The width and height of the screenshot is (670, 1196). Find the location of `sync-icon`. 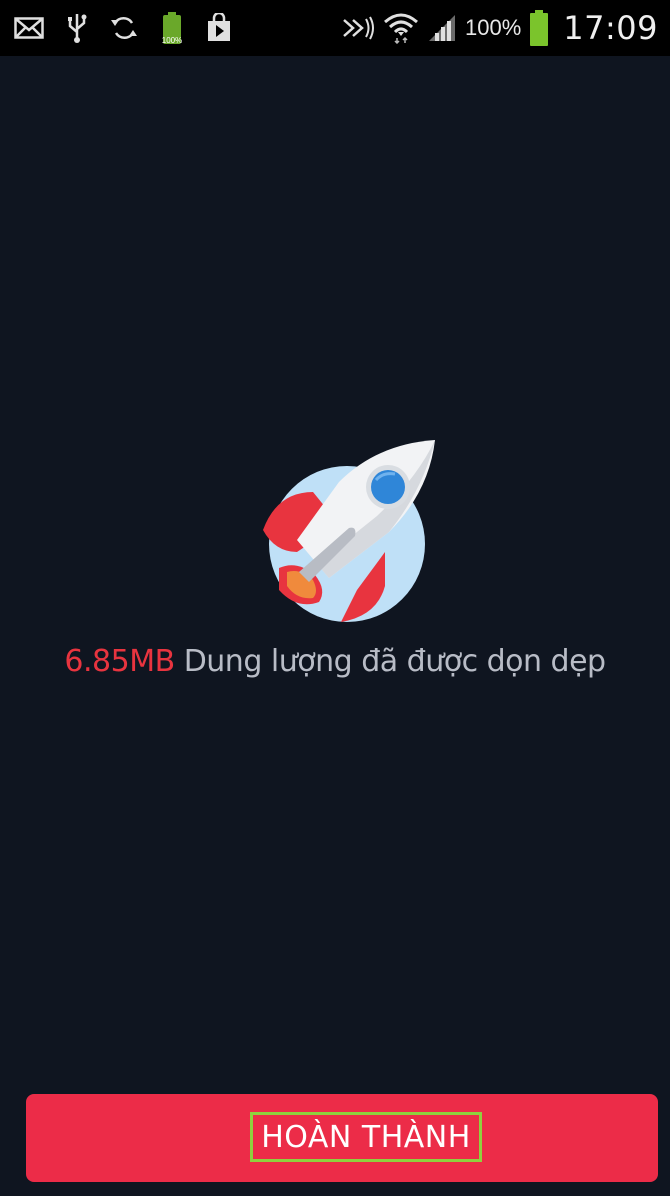

sync-icon is located at coordinates (124, 28).